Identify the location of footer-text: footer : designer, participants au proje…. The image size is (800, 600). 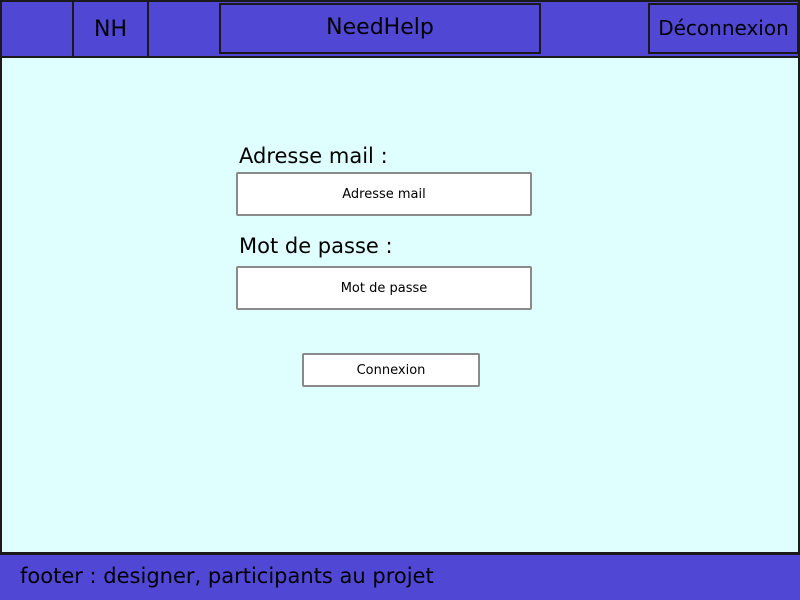
(227, 576).